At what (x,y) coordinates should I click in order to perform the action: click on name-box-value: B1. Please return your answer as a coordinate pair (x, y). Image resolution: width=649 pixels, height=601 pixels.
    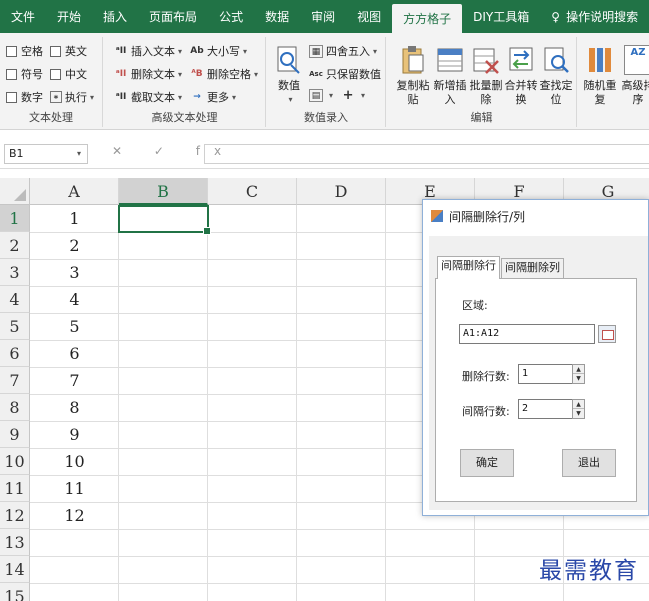
    Looking at the image, I should click on (16, 153).